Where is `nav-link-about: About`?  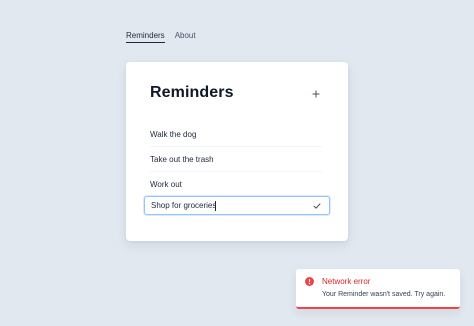 nav-link-about: About is located at coordinates (185, 37).